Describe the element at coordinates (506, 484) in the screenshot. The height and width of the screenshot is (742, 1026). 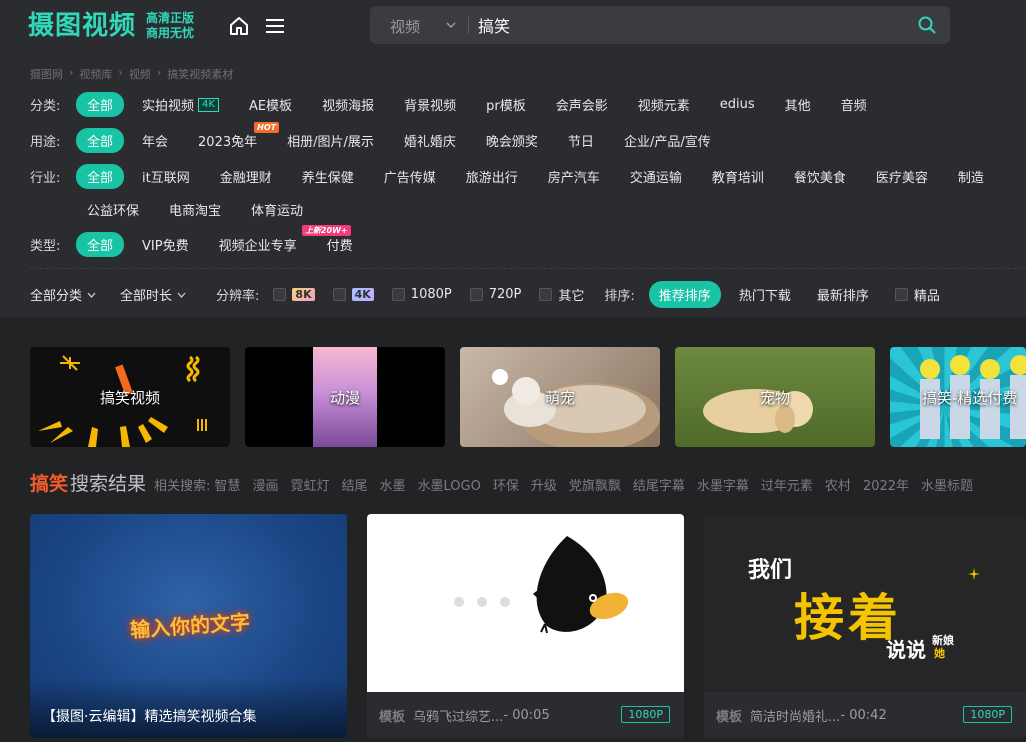
I see `related-search-link: 环保` at that location.